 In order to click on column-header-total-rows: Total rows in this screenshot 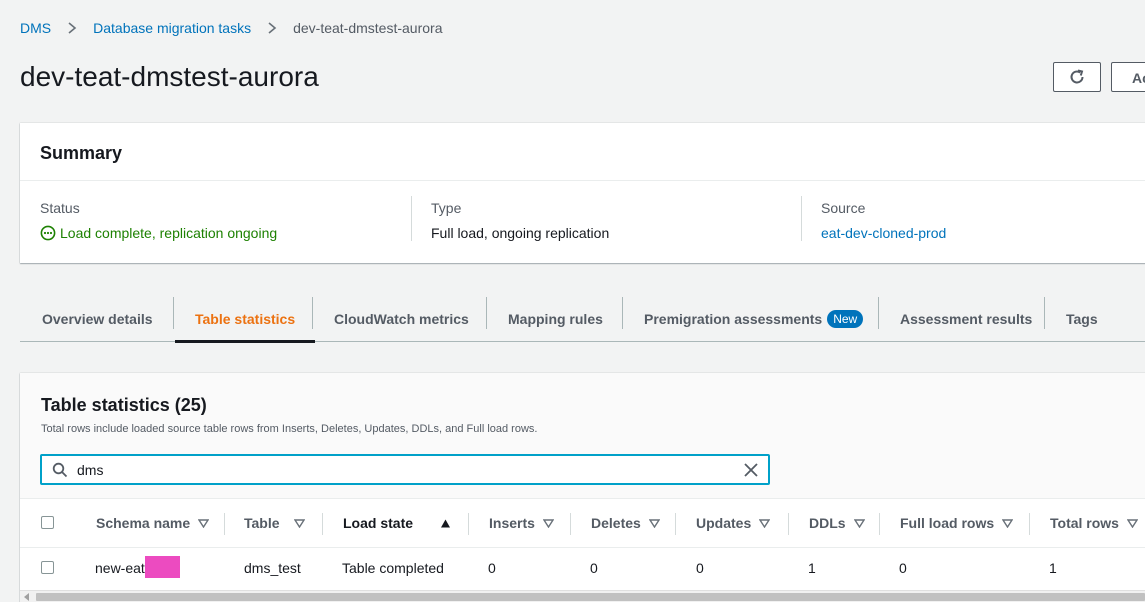, I will do `click(1094, 523)`.